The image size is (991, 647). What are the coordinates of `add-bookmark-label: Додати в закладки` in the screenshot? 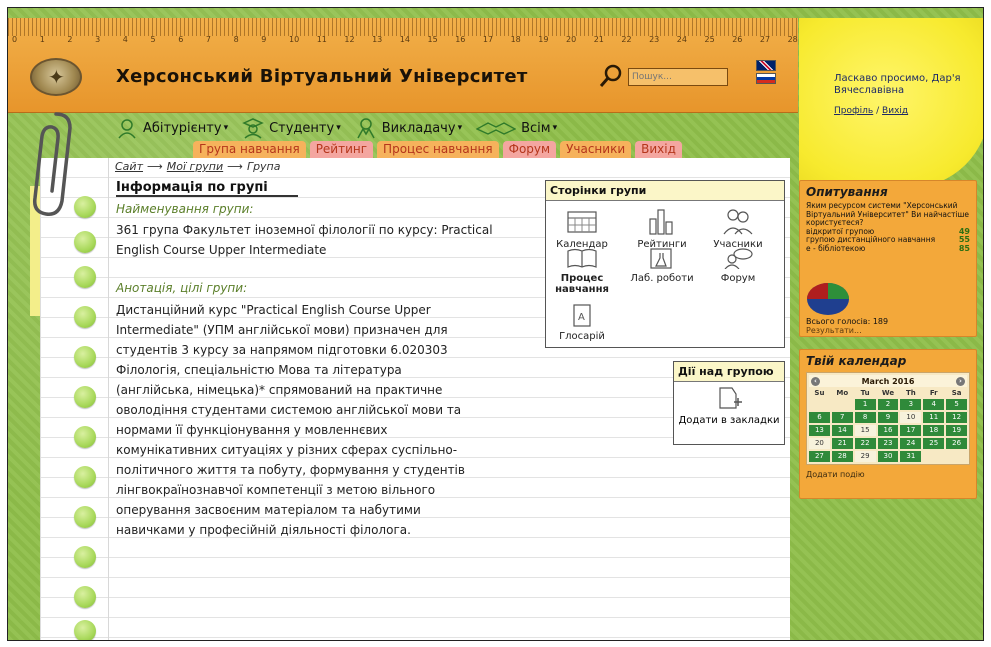 It's located at (729, 420).